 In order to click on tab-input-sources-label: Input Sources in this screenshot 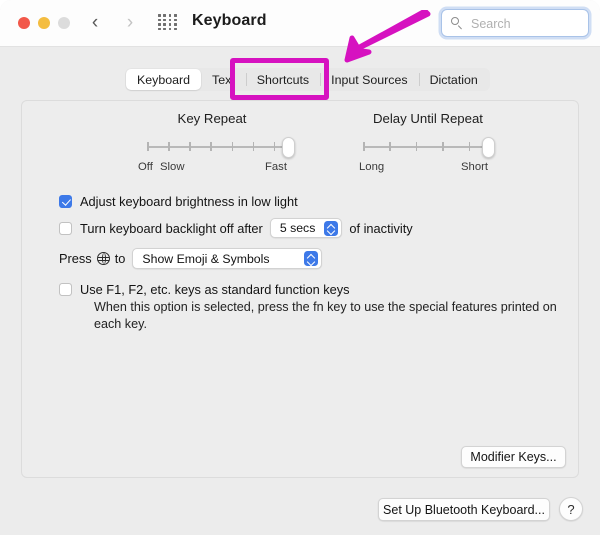, I will do `click(369, 79)`.